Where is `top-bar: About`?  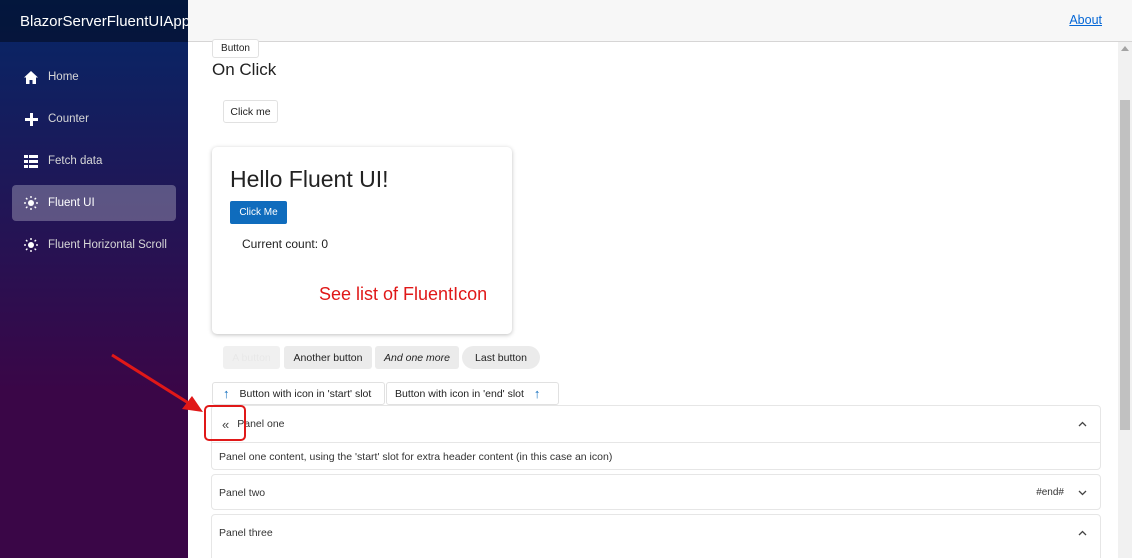 top-bar: About is located at coordinates (660, 21).